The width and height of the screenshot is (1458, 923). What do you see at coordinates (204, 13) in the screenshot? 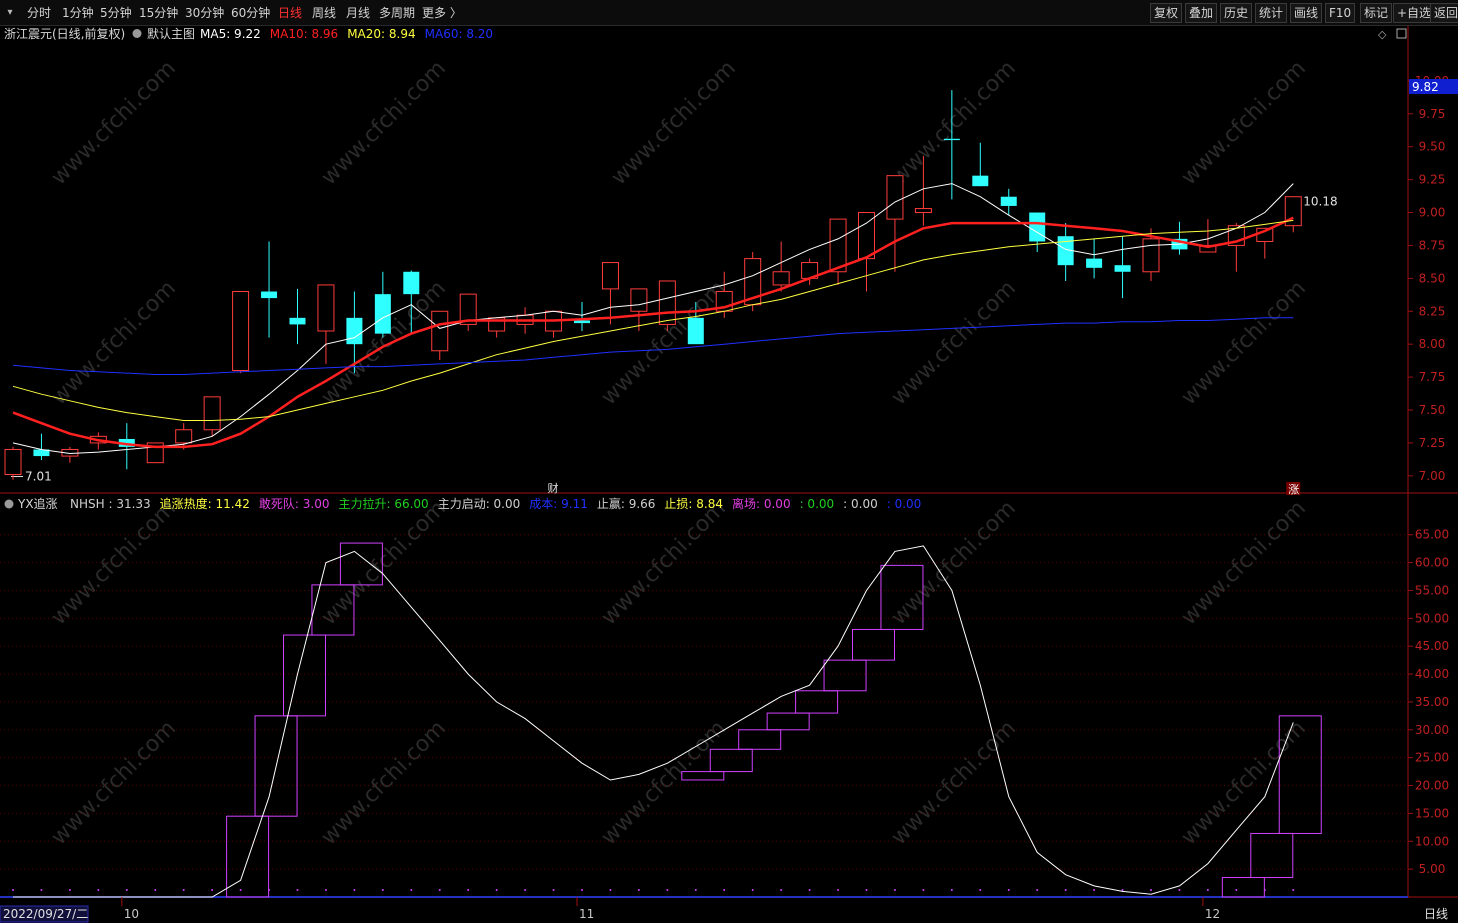
I see `tab-30min: 30分钟` at bounding box center [204, 13].